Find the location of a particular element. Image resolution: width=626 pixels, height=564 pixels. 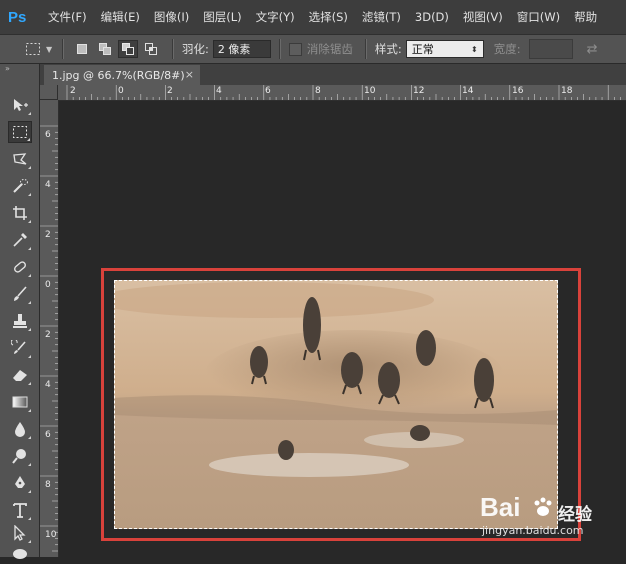

menu-filter: 滤镜(T) is located at coordinates (381, 17).